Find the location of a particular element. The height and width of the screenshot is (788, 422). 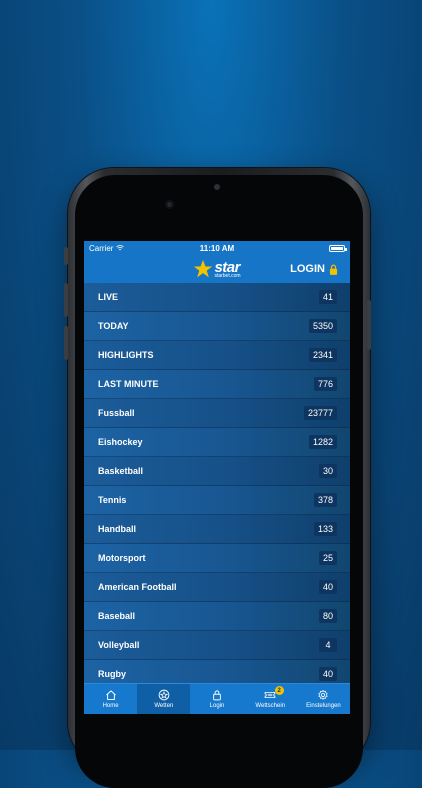

count-badge: 4 is located at coordinates (328, 645).